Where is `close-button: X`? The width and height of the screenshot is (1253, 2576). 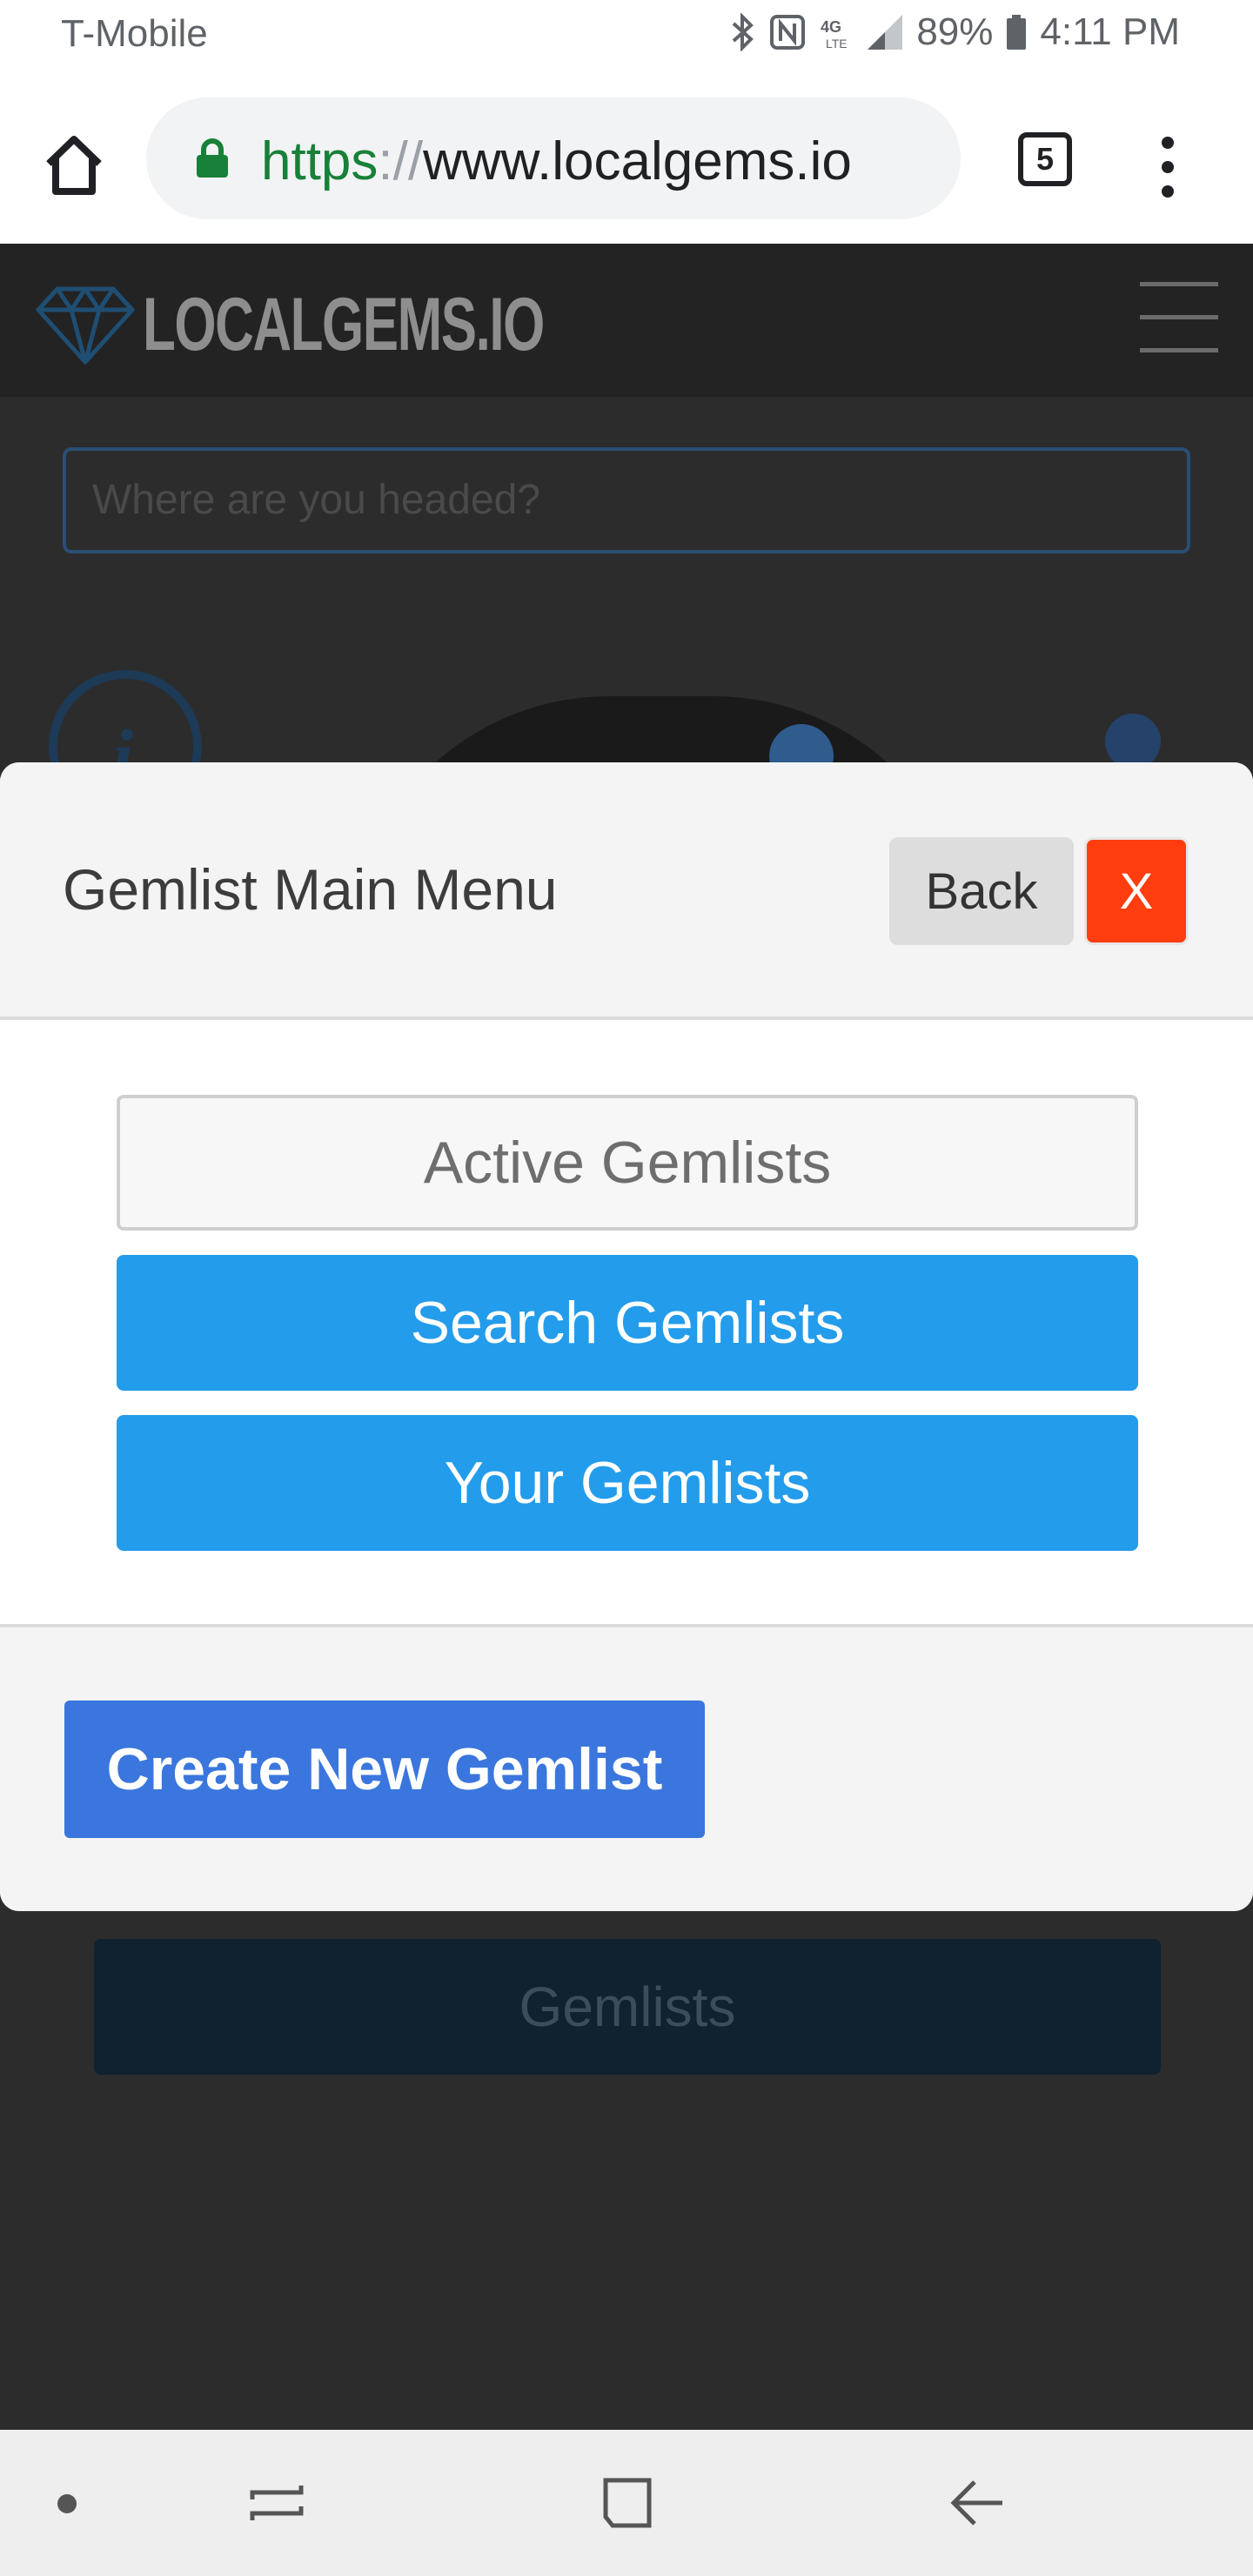
close-button: X is located at coordinates (1136, 891).